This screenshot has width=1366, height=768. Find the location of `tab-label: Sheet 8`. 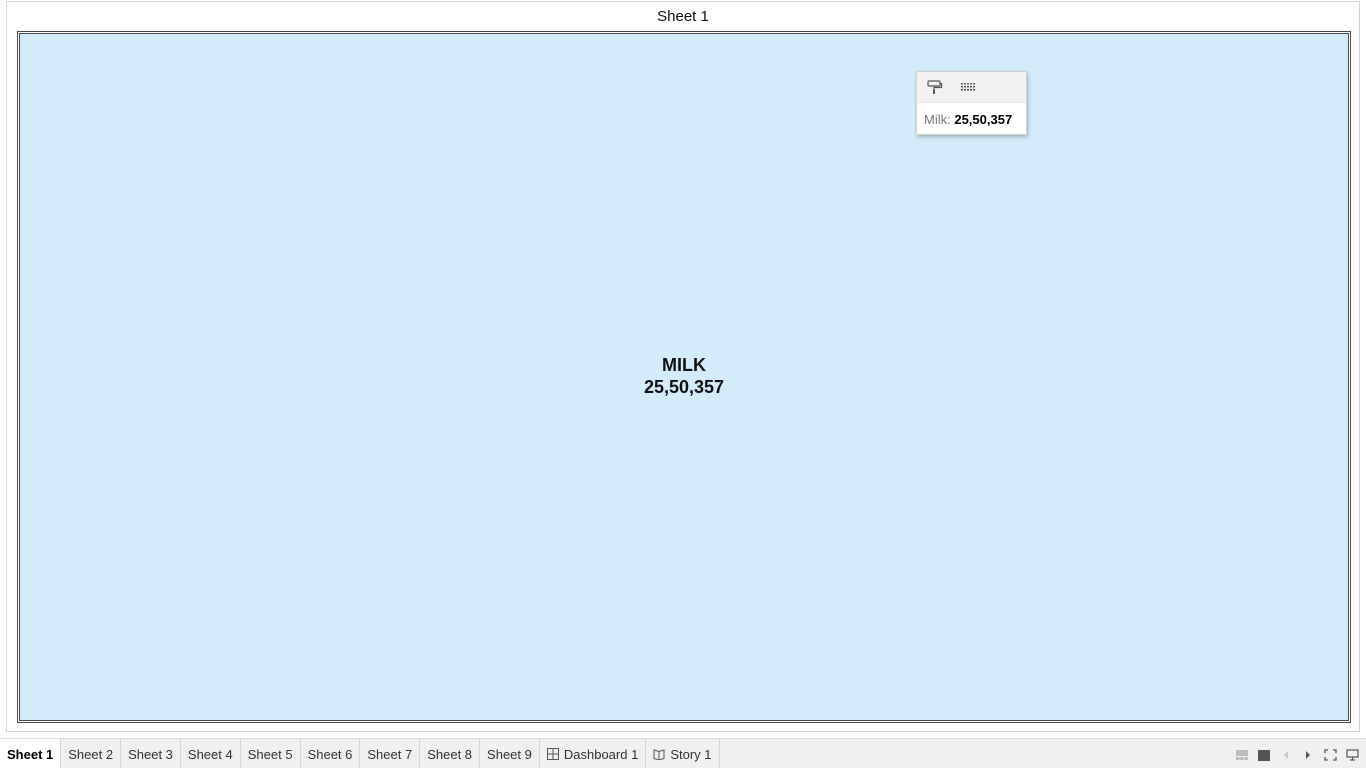

tab-label: Sheet 8 is located at coordinates (450, 754).